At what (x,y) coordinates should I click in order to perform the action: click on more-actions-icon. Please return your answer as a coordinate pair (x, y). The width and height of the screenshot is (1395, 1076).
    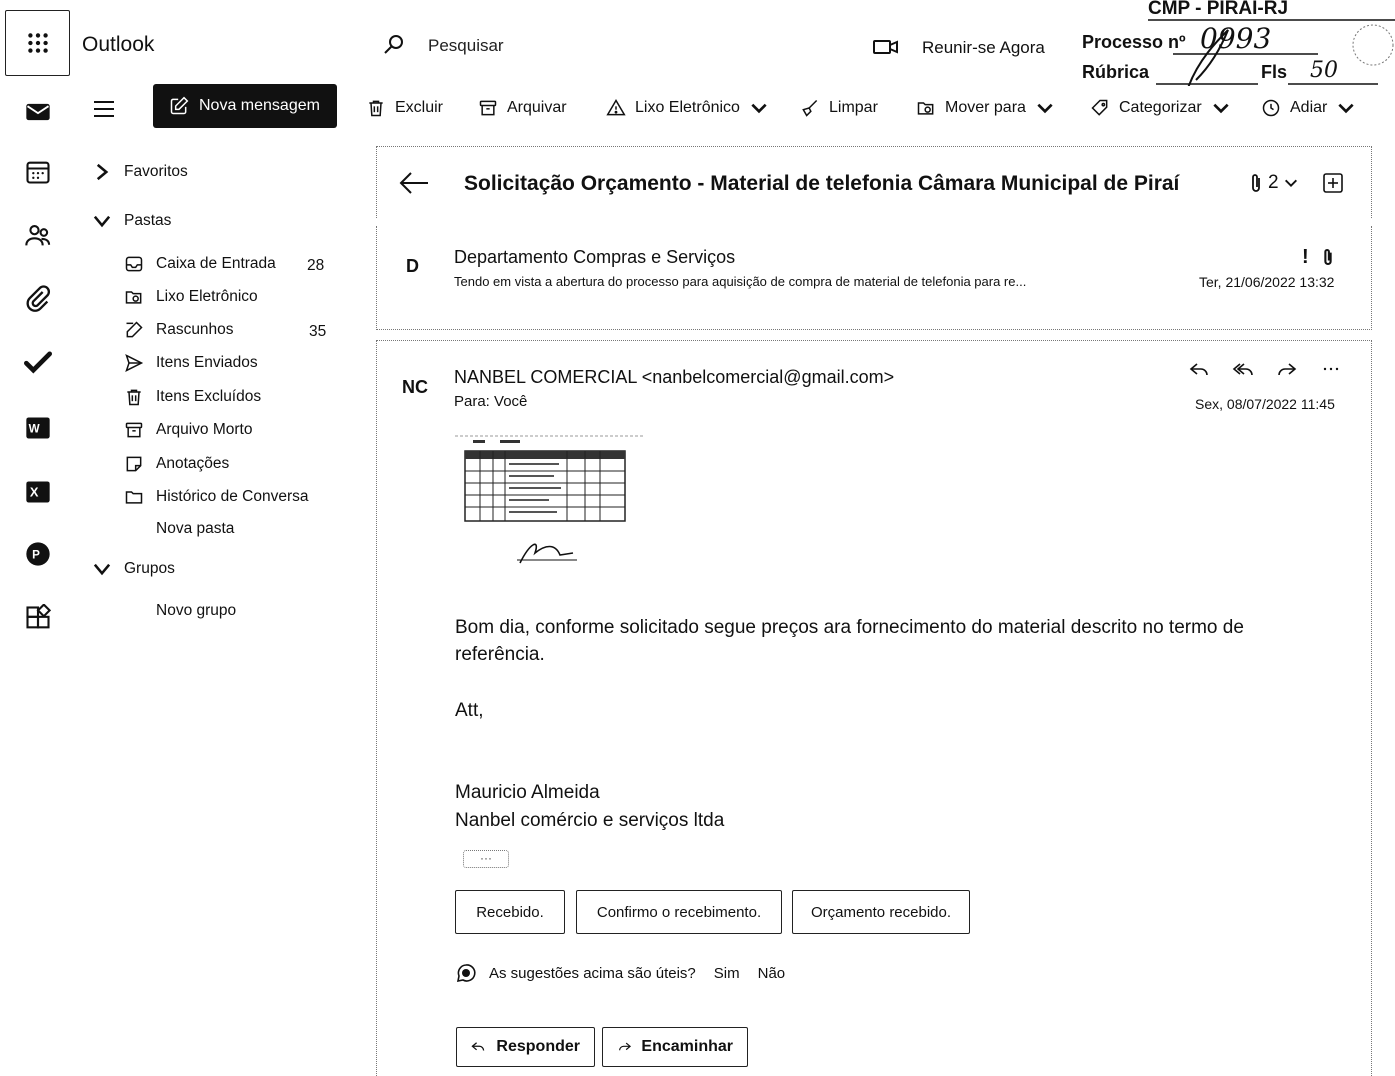
    Looking at the image, I should click on (1331, 369).